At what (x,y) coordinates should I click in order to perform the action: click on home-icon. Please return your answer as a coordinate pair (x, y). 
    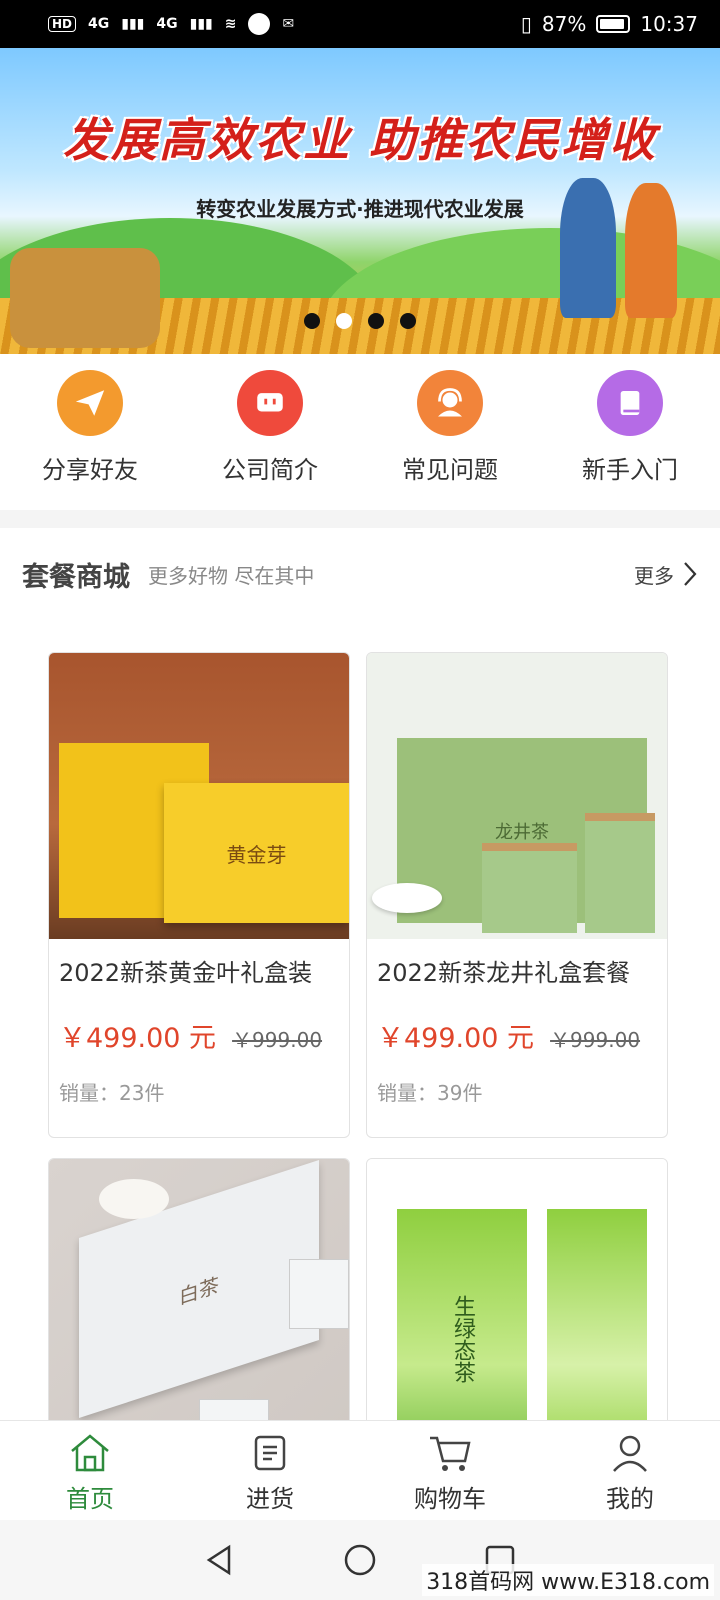
    Looking at the image, I should click on (90, 1453).